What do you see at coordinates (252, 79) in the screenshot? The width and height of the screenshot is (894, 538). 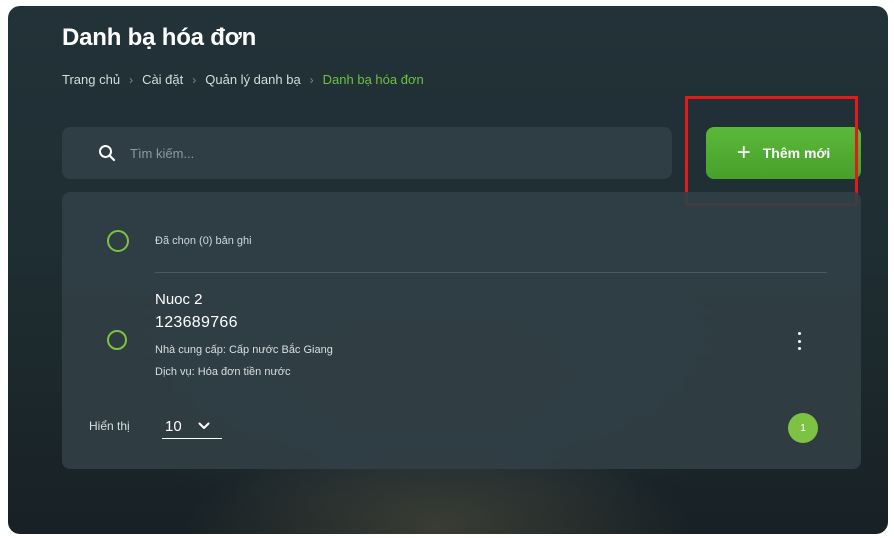 I see `breadcrumb-contacts: Quản lý danh bạ` at bounding box center [252, 79].